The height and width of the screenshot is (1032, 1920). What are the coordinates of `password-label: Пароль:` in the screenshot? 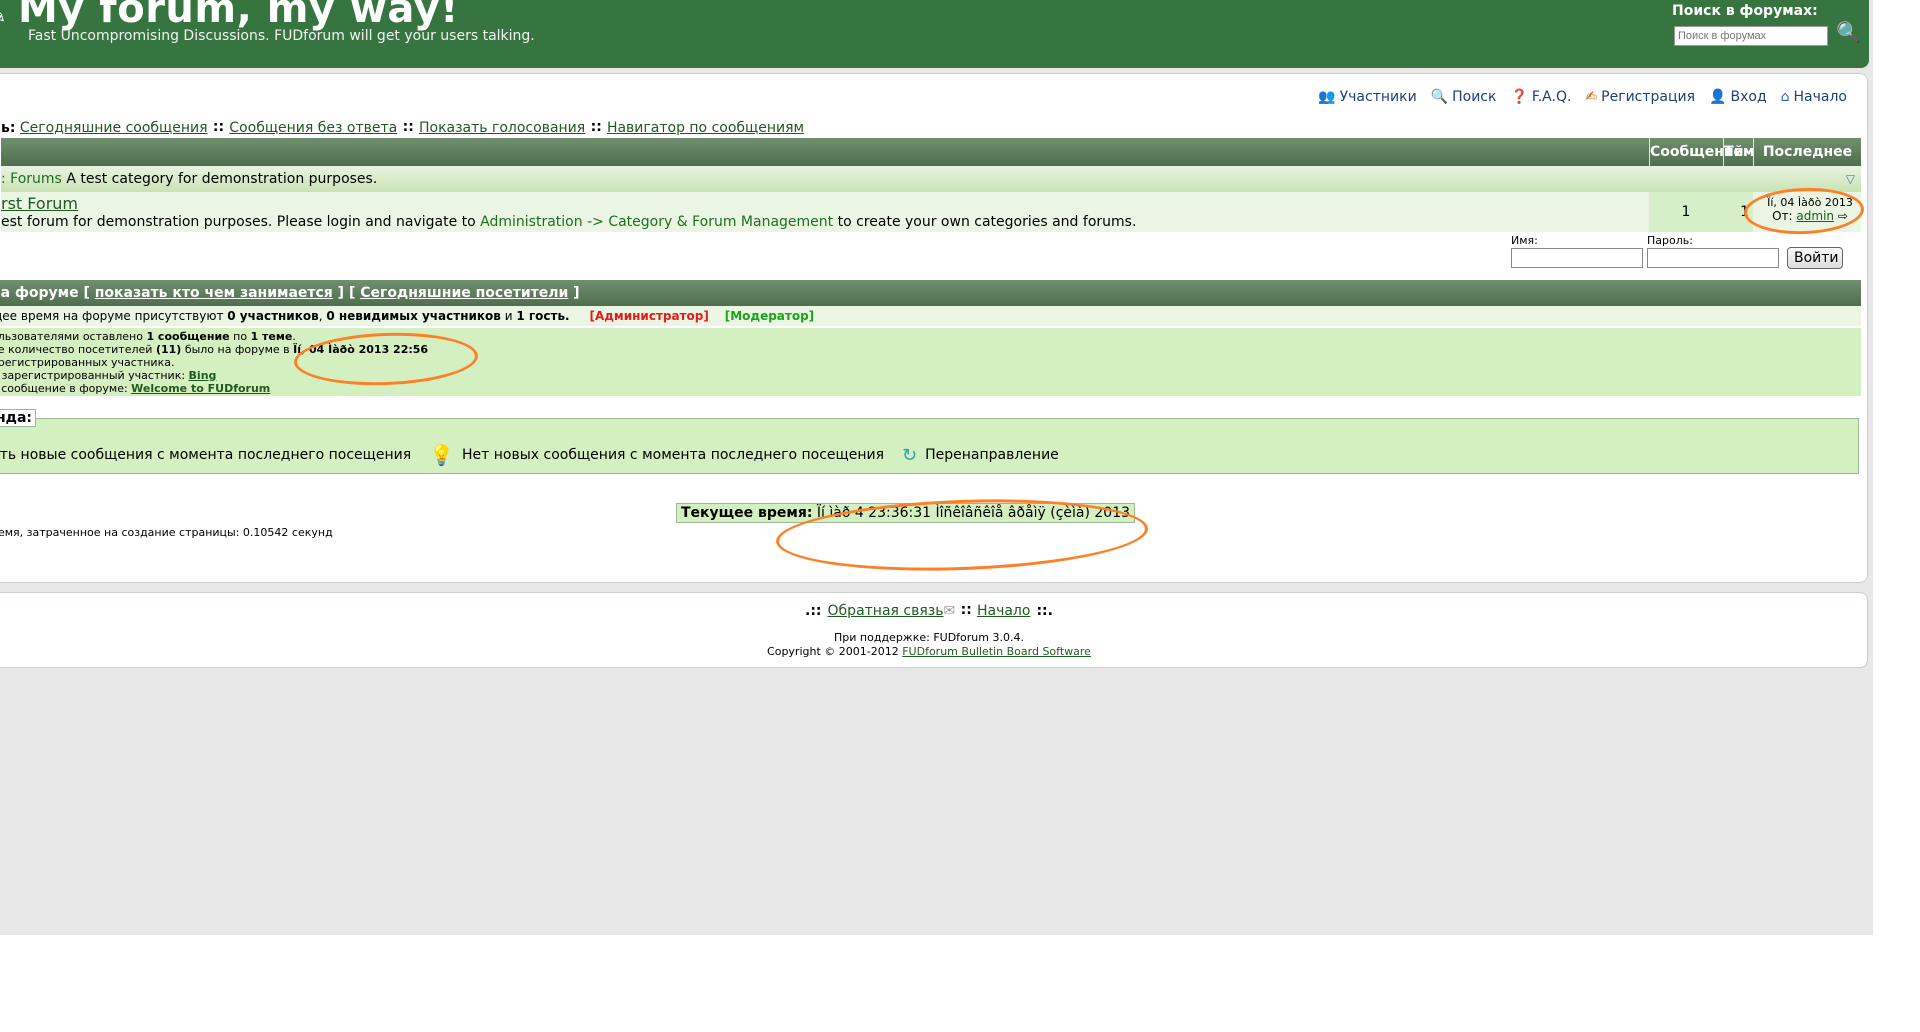 It's located at (1670, 240).